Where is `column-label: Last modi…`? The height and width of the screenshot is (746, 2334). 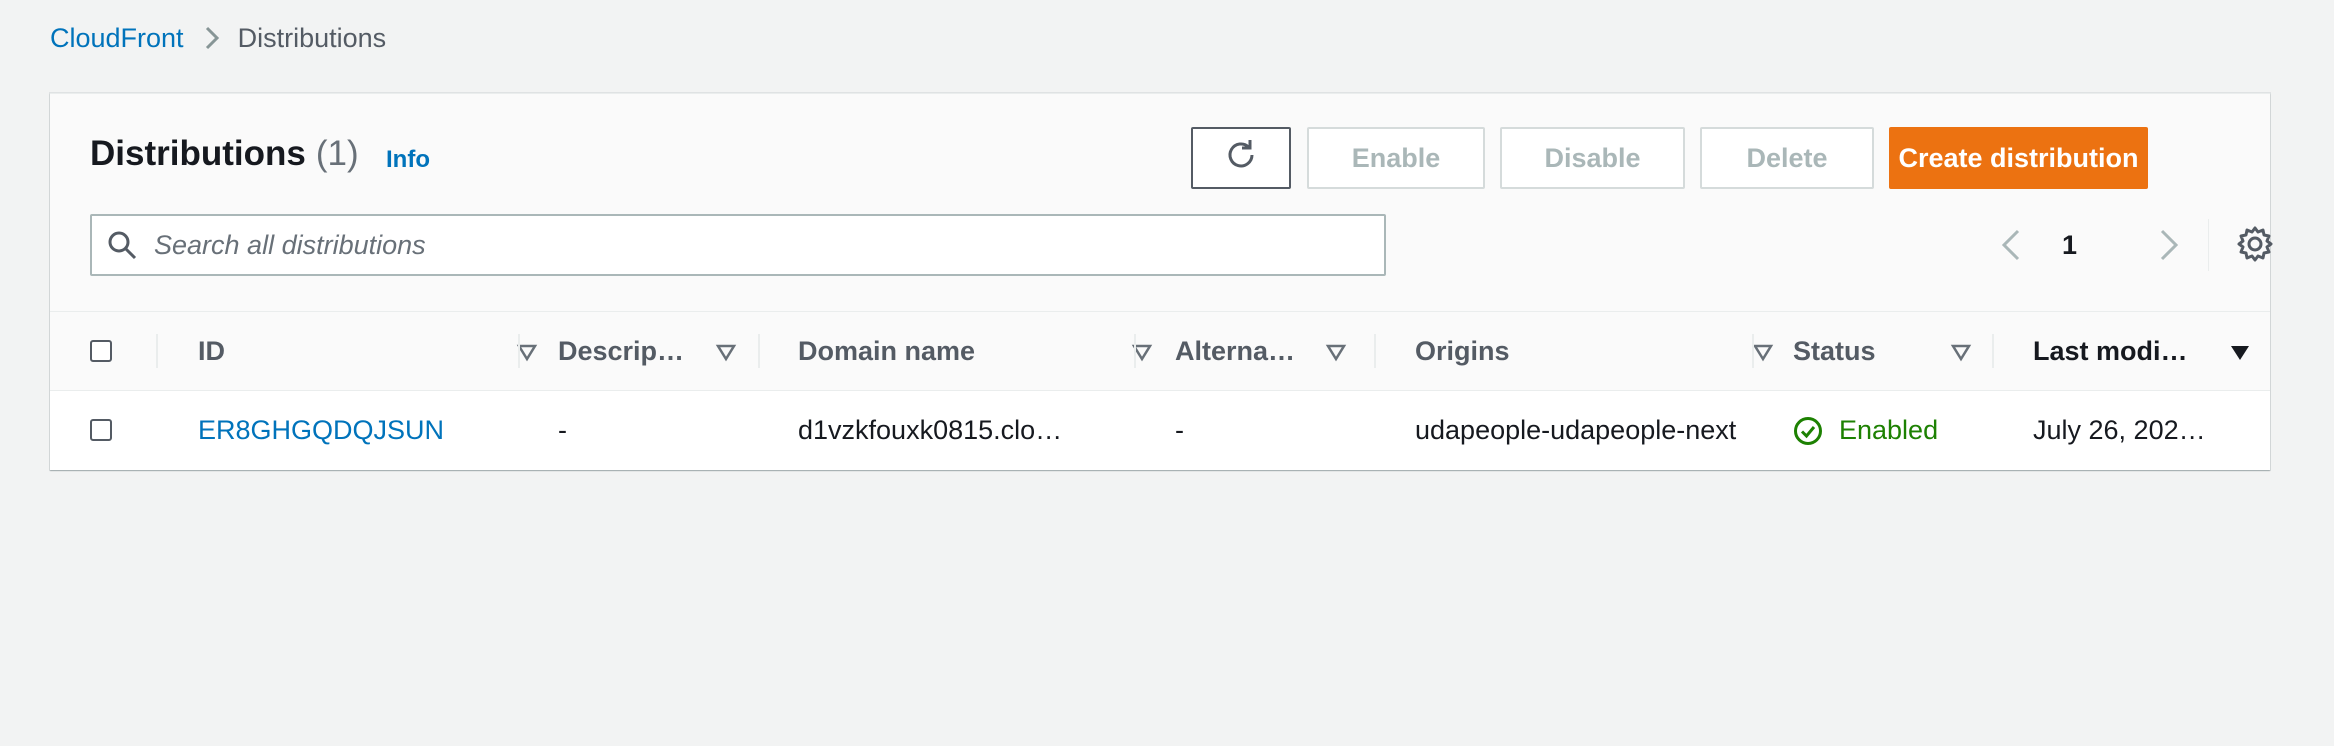
column-label: Last modi… is located at coordinates (2110, 350).